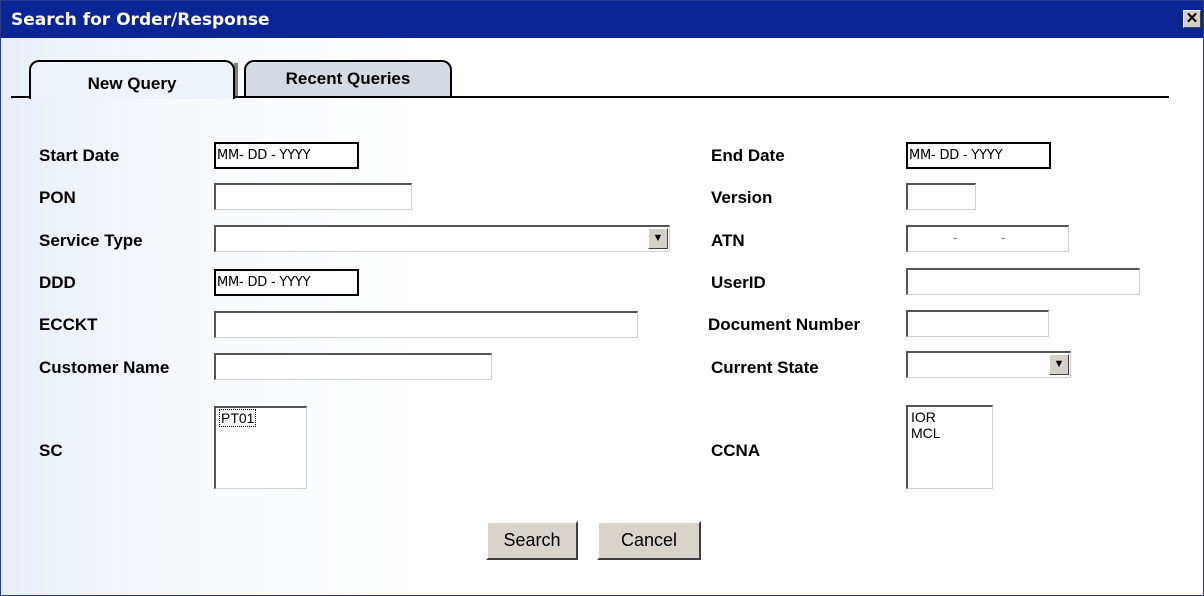 This screenshot has width=1204, height=596. I want to click on close-icon: ✕, so click(1192, 18).